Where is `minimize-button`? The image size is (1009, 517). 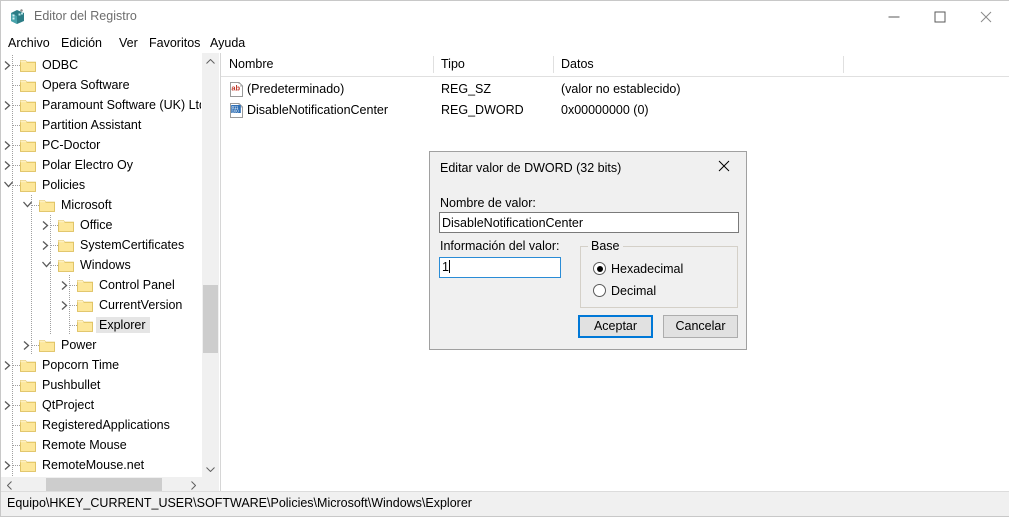
minimize-button is located at coordinates (894, 16).